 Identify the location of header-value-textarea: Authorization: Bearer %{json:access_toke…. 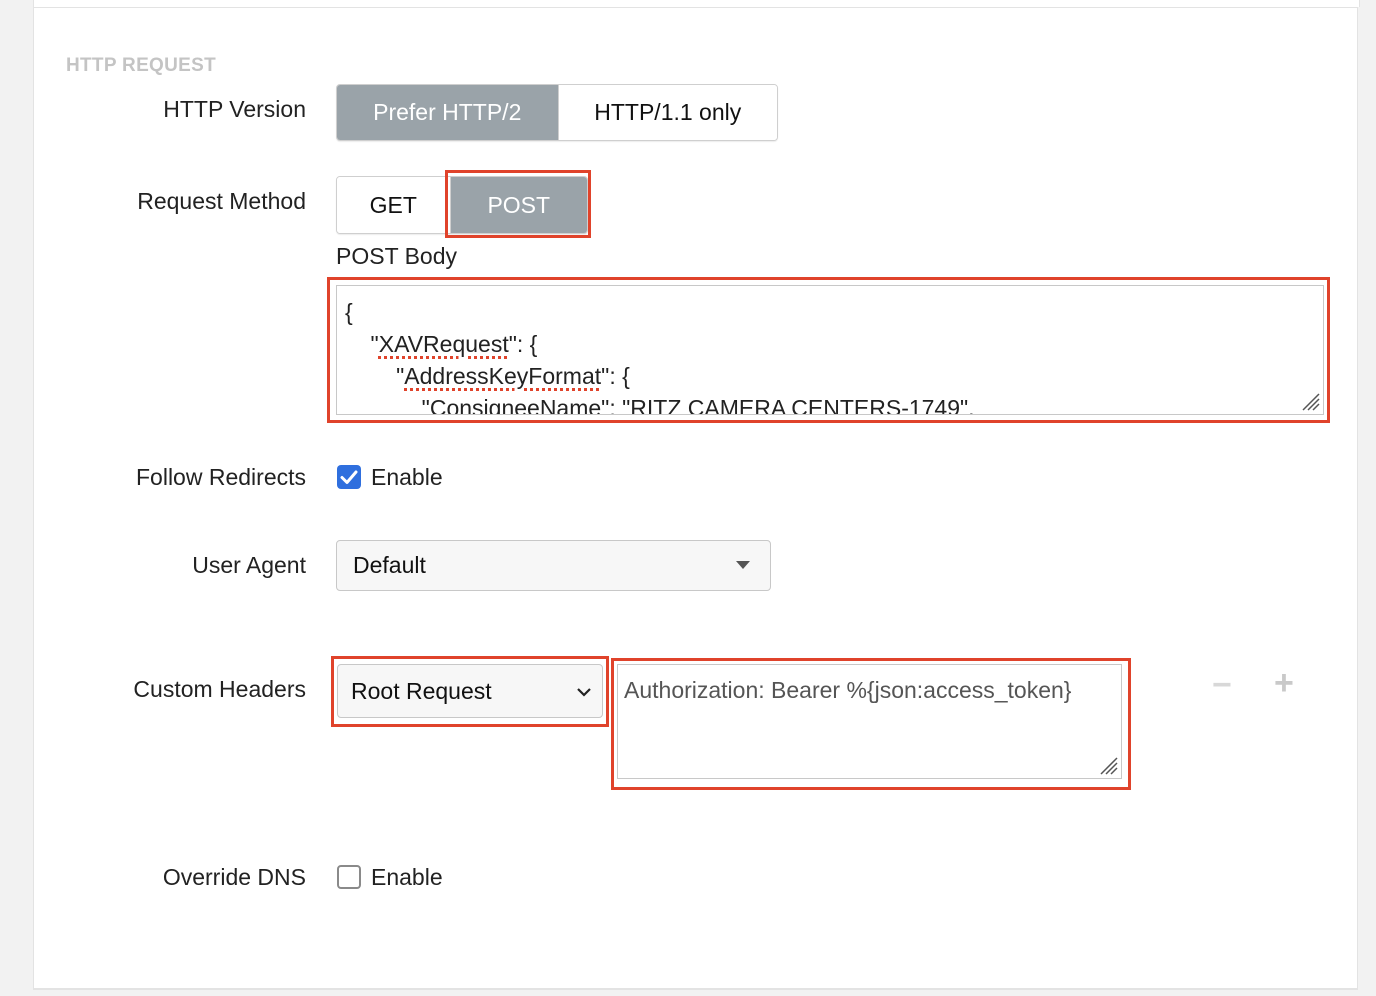
(869, 721).